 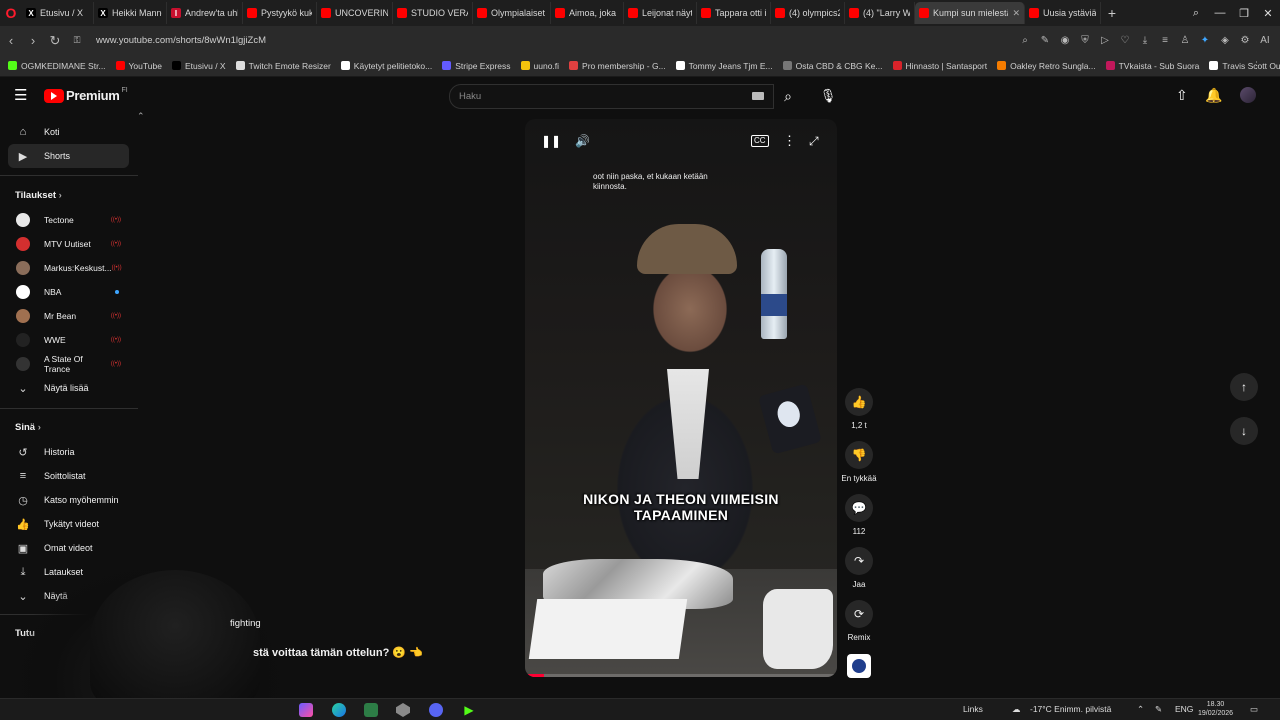 I want to click on browser-tab: Aimoa, joka kas, so click(x=587, y=13).